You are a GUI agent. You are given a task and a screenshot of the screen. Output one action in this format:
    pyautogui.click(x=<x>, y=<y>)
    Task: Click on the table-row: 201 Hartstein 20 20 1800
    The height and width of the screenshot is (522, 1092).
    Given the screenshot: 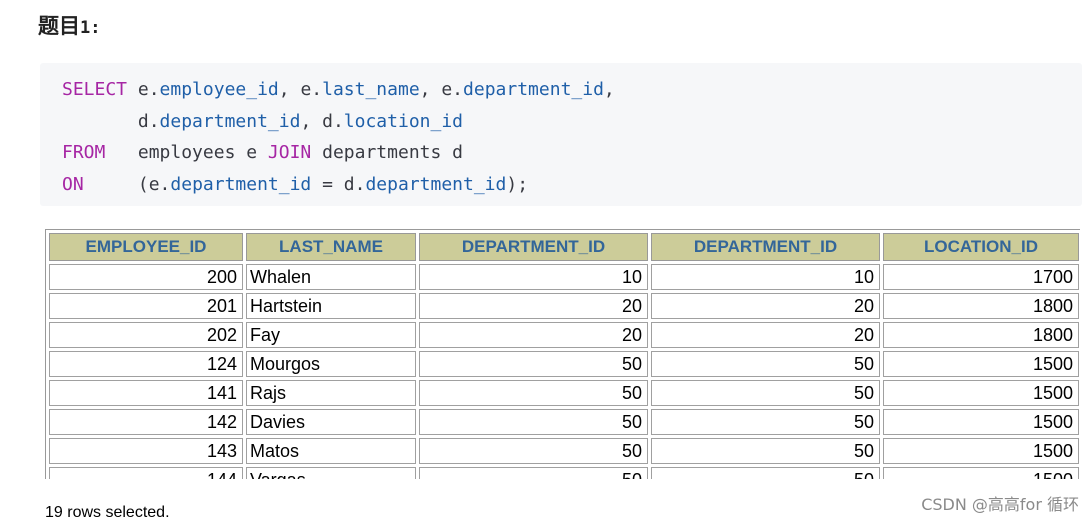 What is the action you would take?
    pyautogui.click(x=564, y=306)
    